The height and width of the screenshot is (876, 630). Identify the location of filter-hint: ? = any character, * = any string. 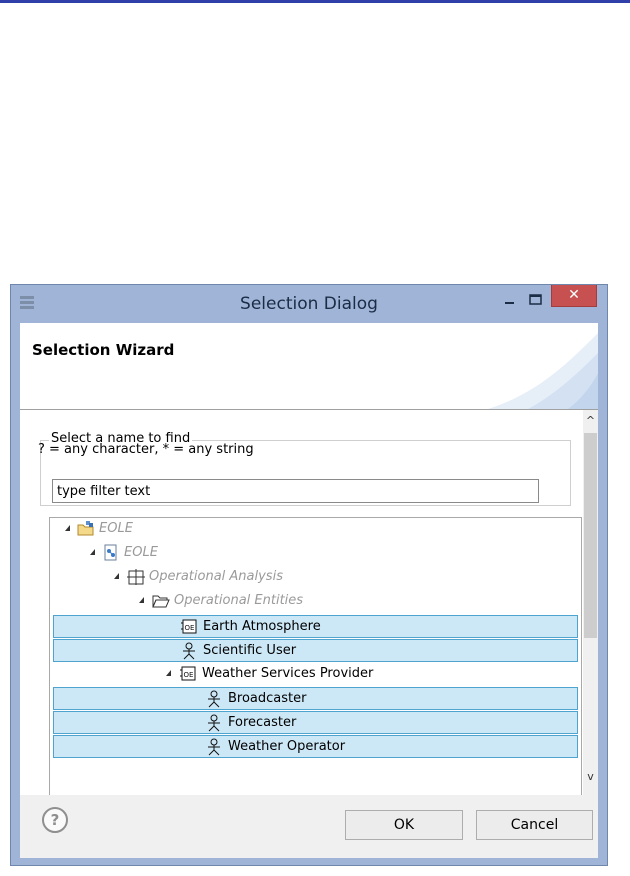
(146, 449).